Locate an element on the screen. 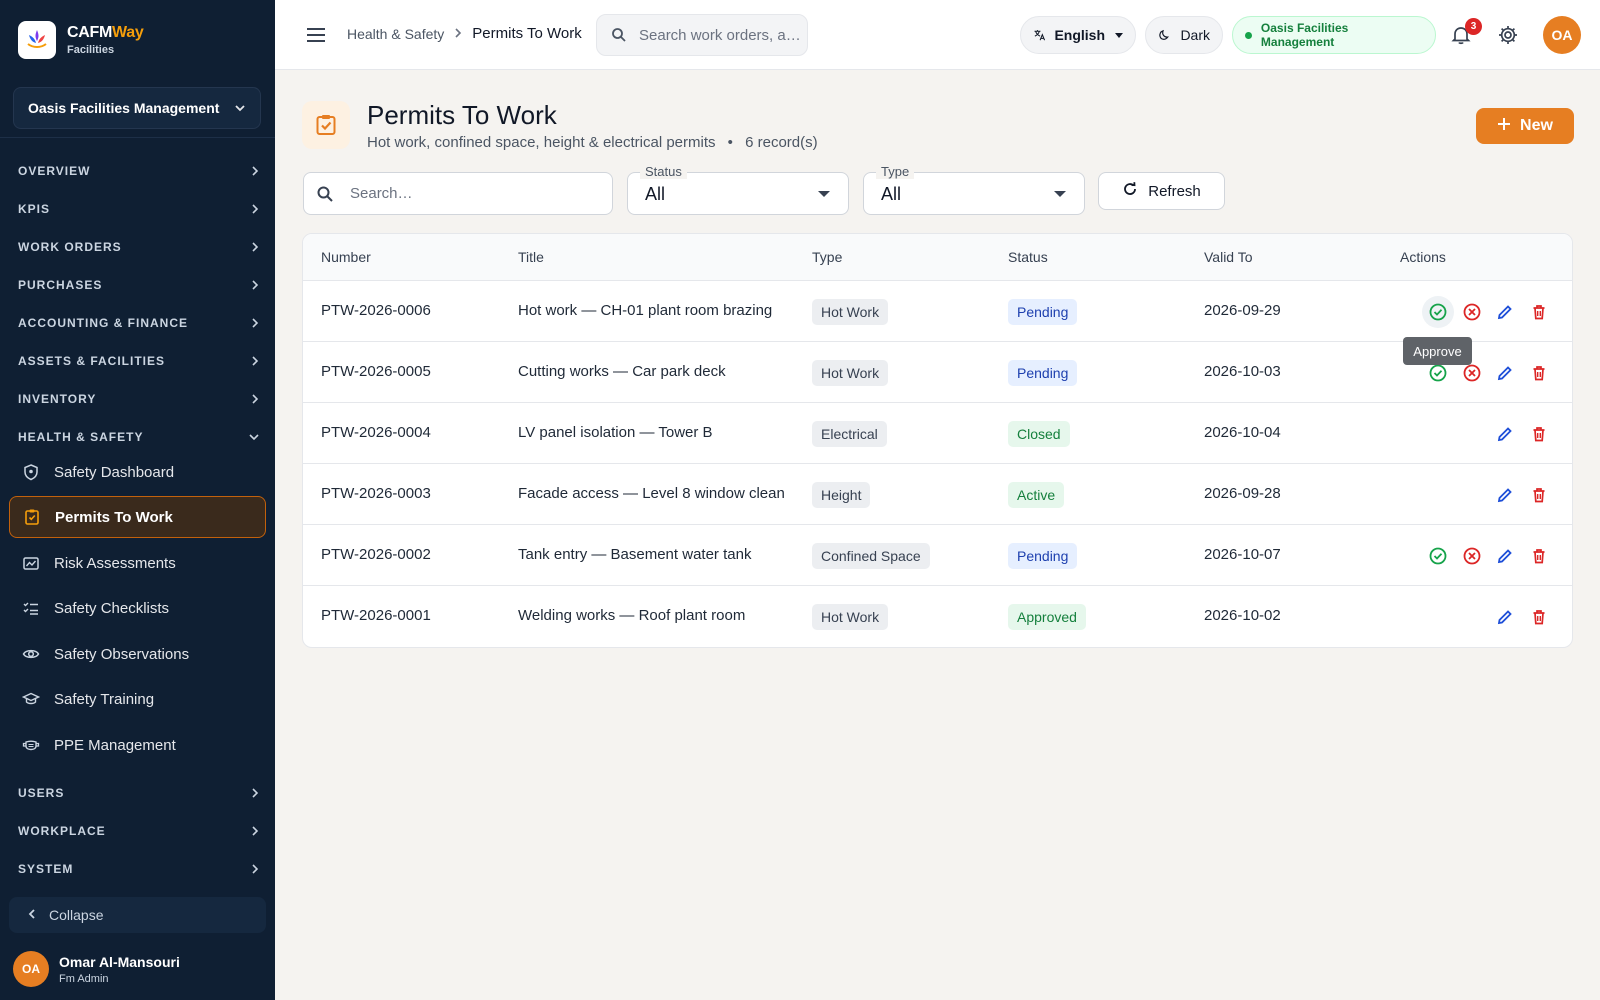 The image size is (1600, 1000). user-profile: OA Omar Al-Mansouri Fm Admin is located at coordinates (96, 969).